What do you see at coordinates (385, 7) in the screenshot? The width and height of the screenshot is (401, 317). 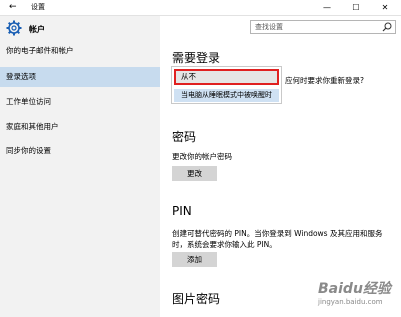 I see `close-button: ✕` at bounding box center [385, 7].